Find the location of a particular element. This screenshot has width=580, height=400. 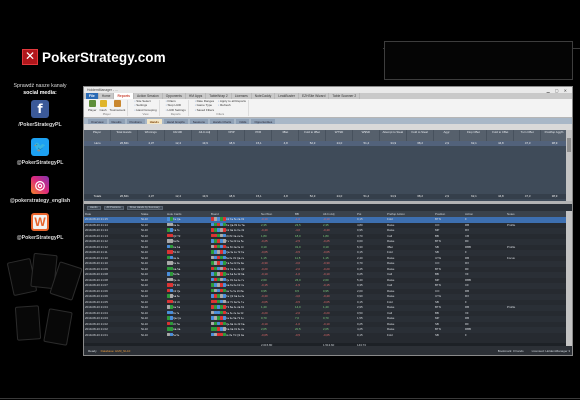

refresh-button: Refresh is located at coordinates (232, 105).